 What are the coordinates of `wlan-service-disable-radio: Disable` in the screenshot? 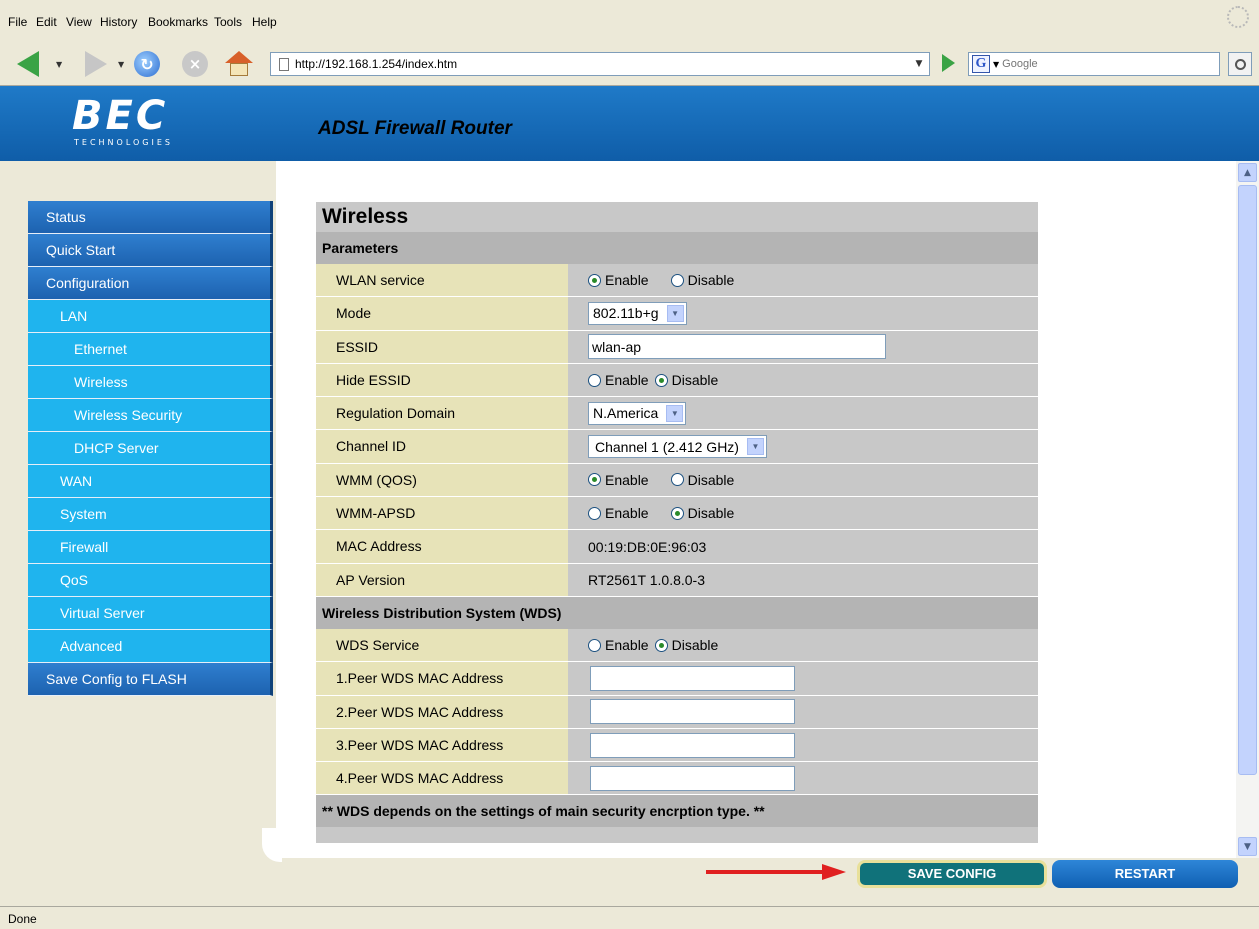 It's located at (702, 280).